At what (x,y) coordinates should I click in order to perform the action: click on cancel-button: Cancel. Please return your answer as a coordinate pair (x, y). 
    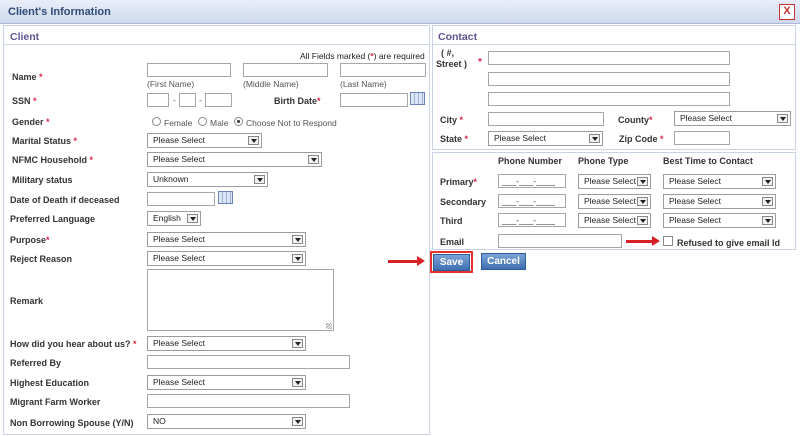
    Looking at the image, I should click on (503, 261).